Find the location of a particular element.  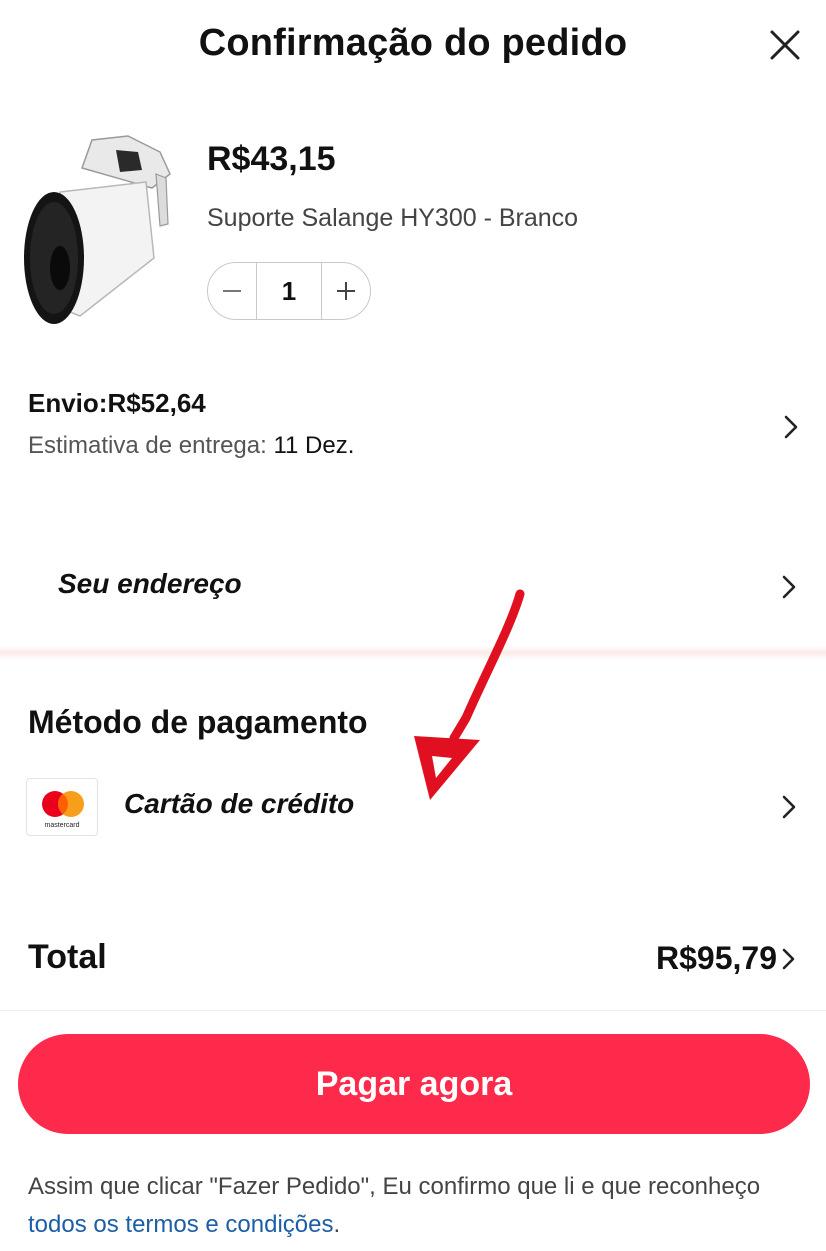

divider is located at coordinates (413, 1010).